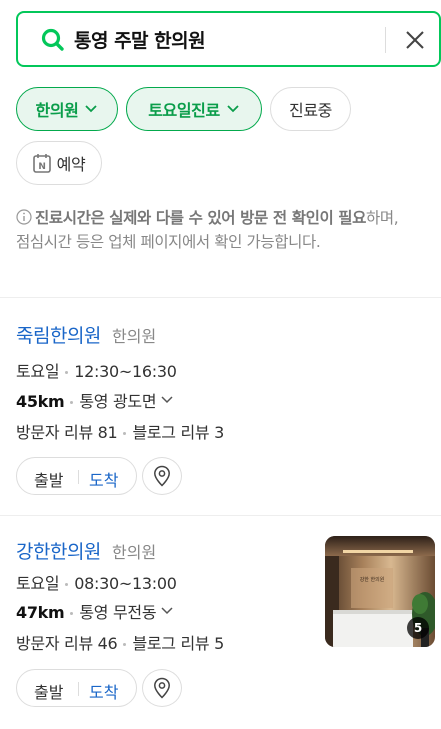  I want to click on blog-reviews: 블로그 리뷰 3, so click(178, 432).